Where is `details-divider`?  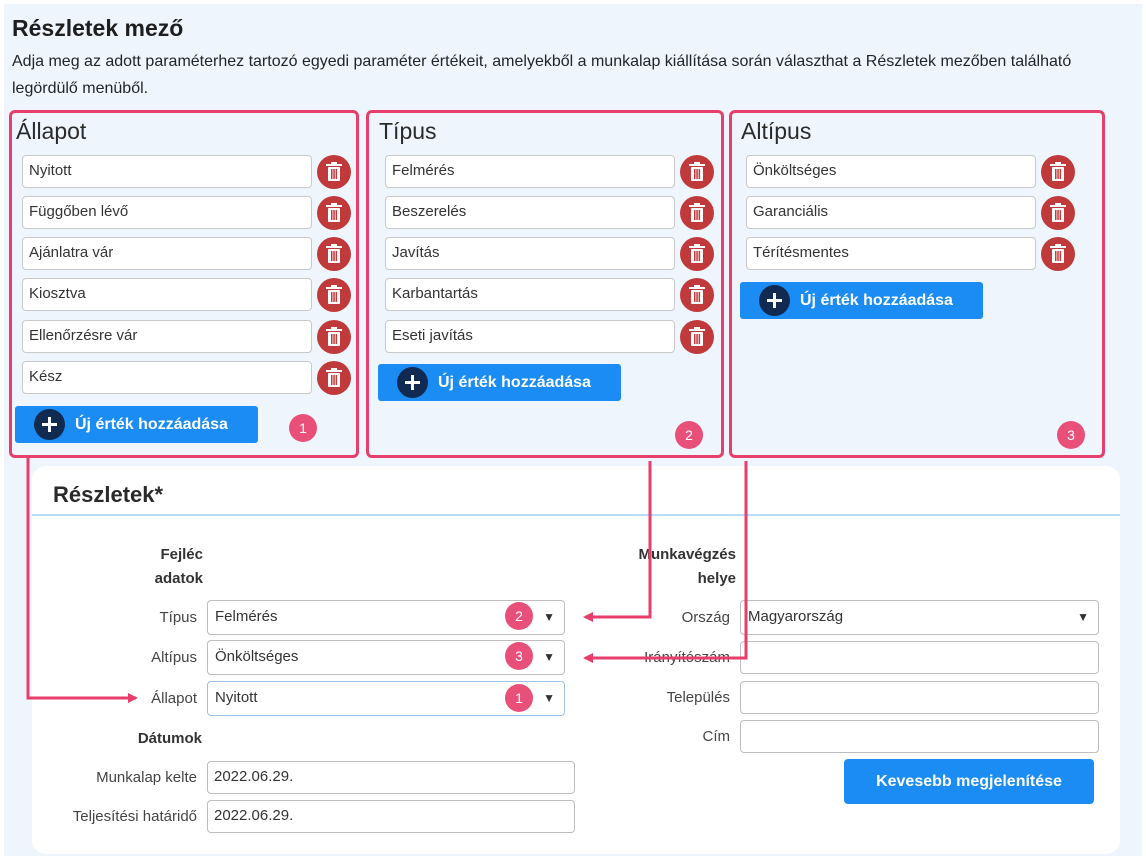 details-divider is located at coordinates (576, 515).